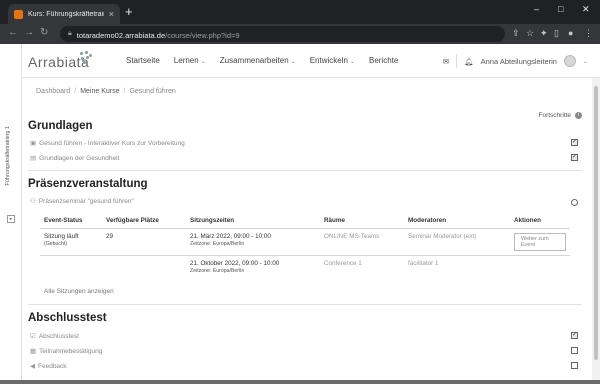 This screenshot has height=384, width=600. Describe the element at coordinates (457, 61) in the screenshot. I see `header-divider` at that location.